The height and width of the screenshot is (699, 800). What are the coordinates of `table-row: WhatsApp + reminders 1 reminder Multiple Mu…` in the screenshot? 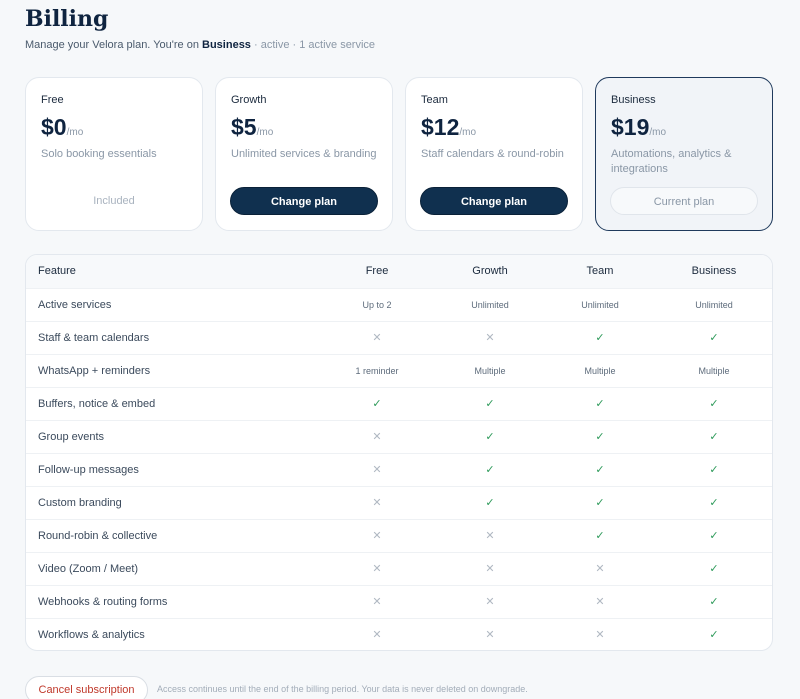 It's located at (399, 370).